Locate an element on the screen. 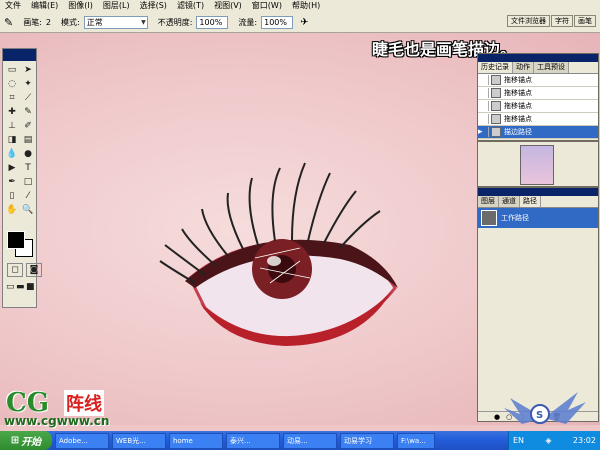 Image resolution: width=600 pixels, height=450 pixels. toolbox-header is located at coordinates (19, 55).